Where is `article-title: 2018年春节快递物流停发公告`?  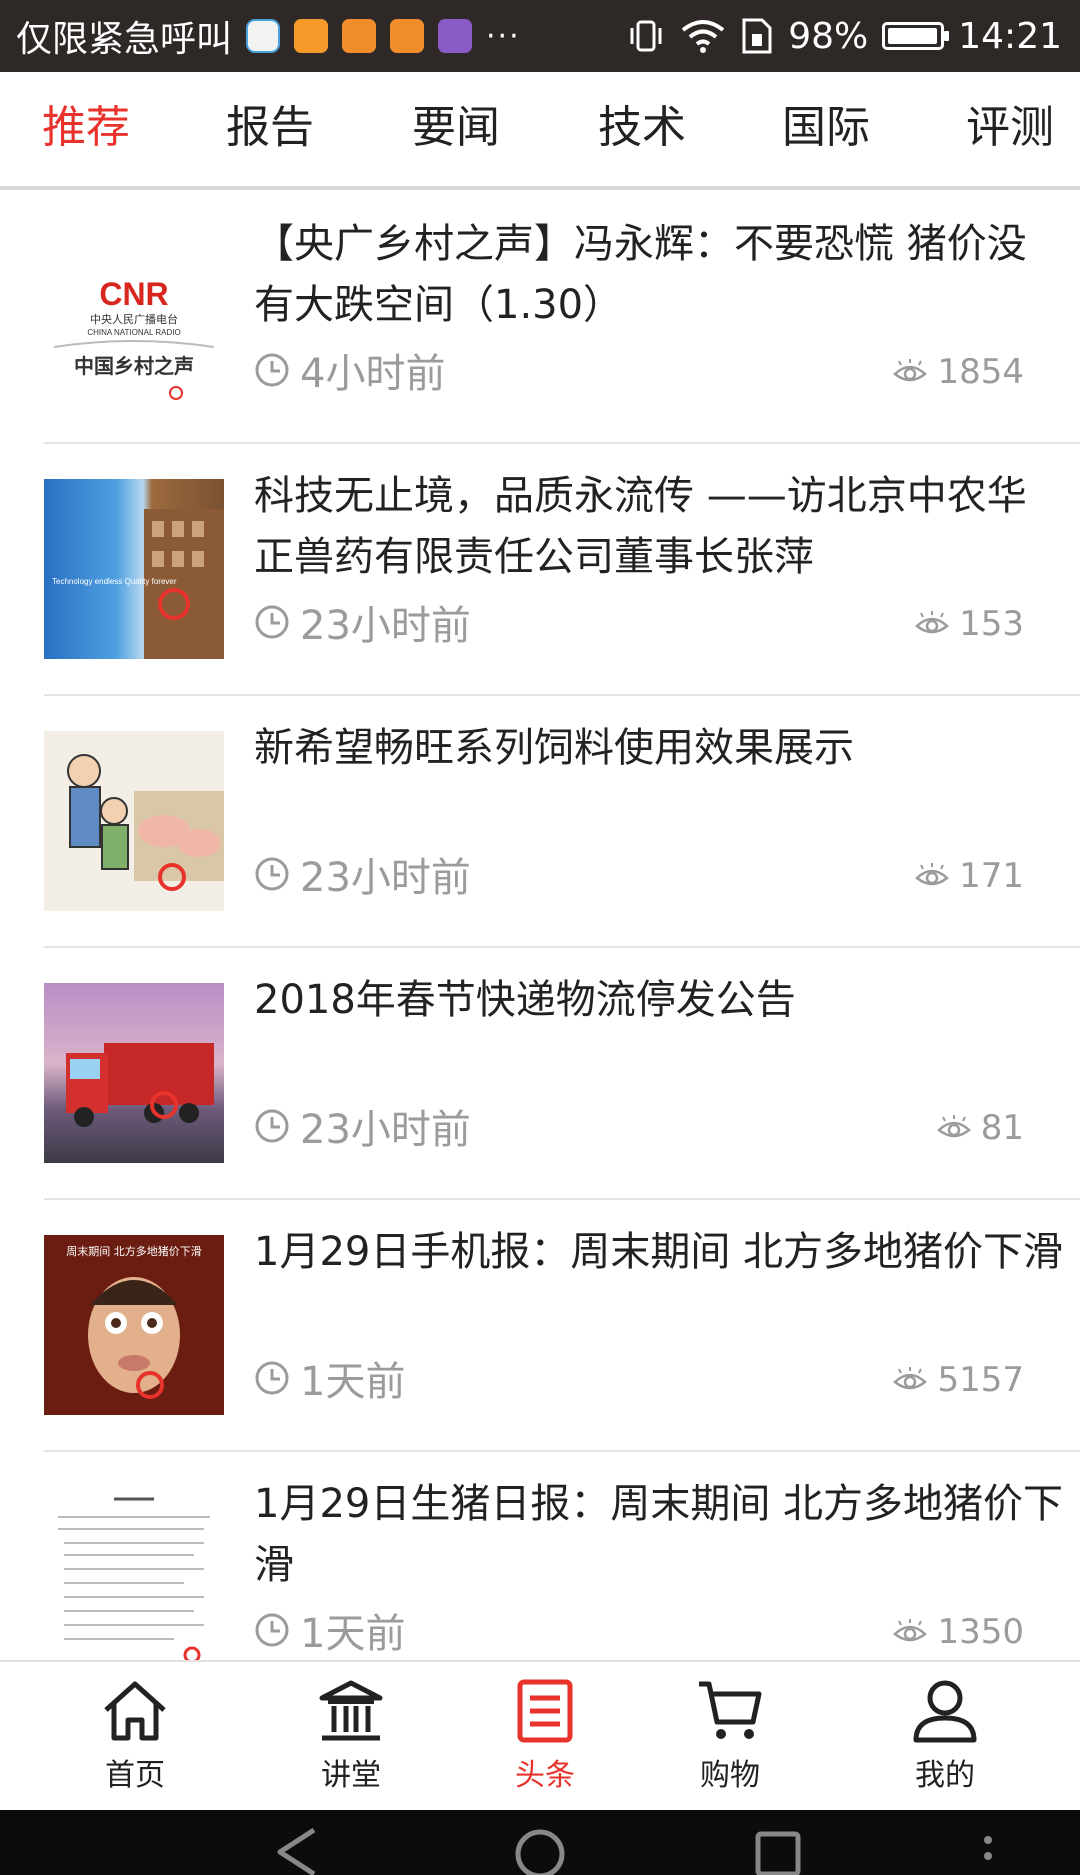
article-title: 2018年春节快递物流停发公告 is located at coordinates (659, 1000).